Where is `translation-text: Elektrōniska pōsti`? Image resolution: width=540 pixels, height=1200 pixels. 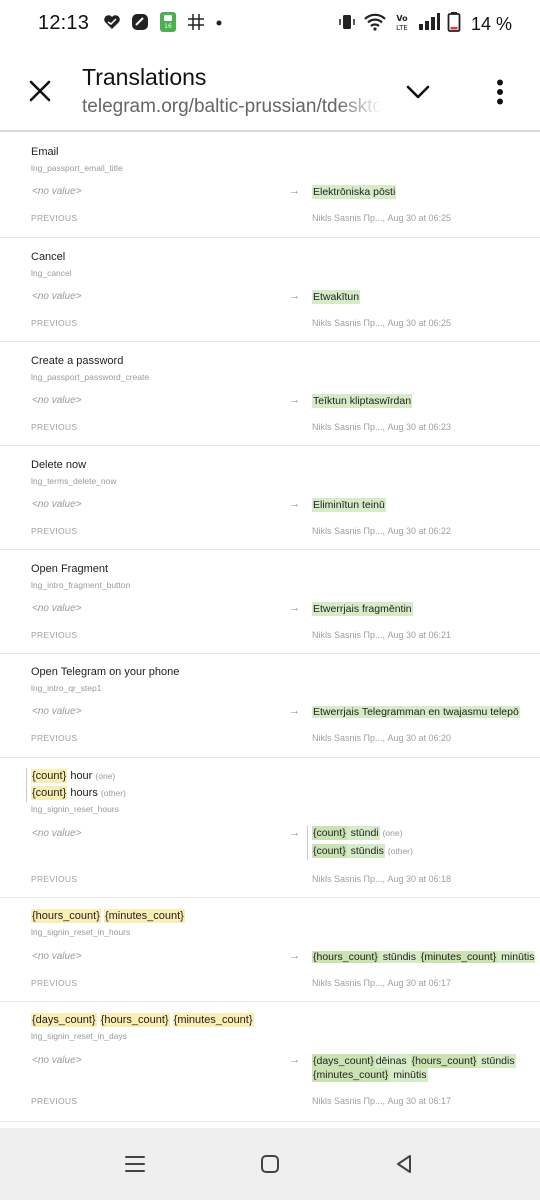 translation-text: Elektrōniska pōsti is located at coordinates (354, 192).